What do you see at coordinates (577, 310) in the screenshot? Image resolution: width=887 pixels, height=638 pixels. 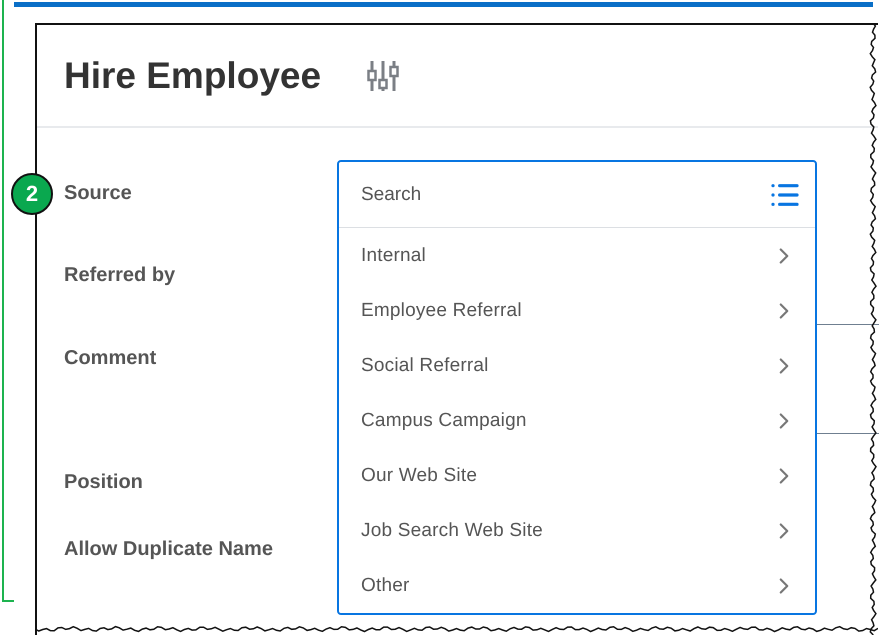 I see `dropdown-option: Employee Referral` at bounding box center [577, 310].